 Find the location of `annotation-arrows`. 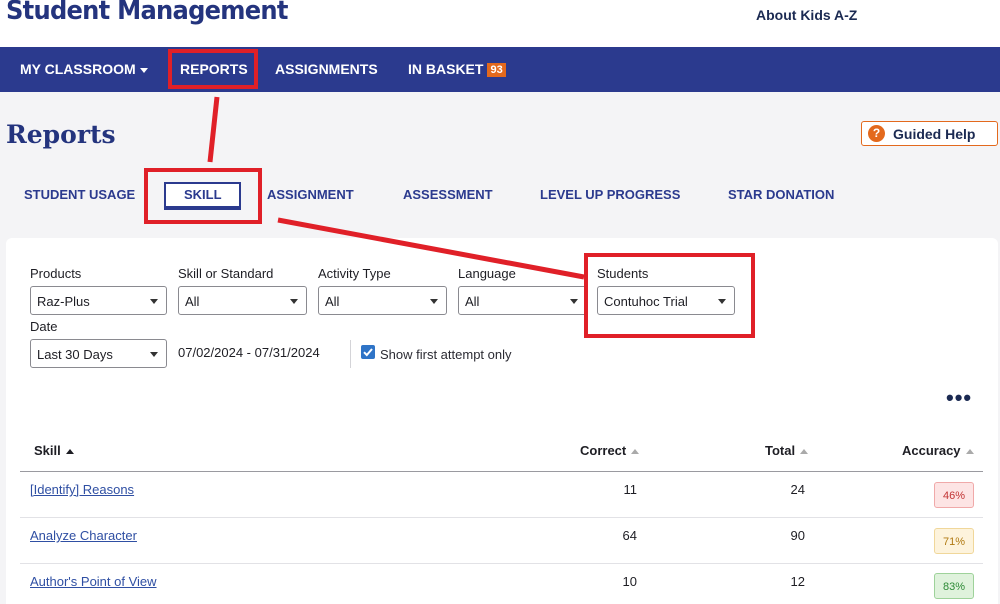

annotation-arrows is located at coordinates (396, 188).